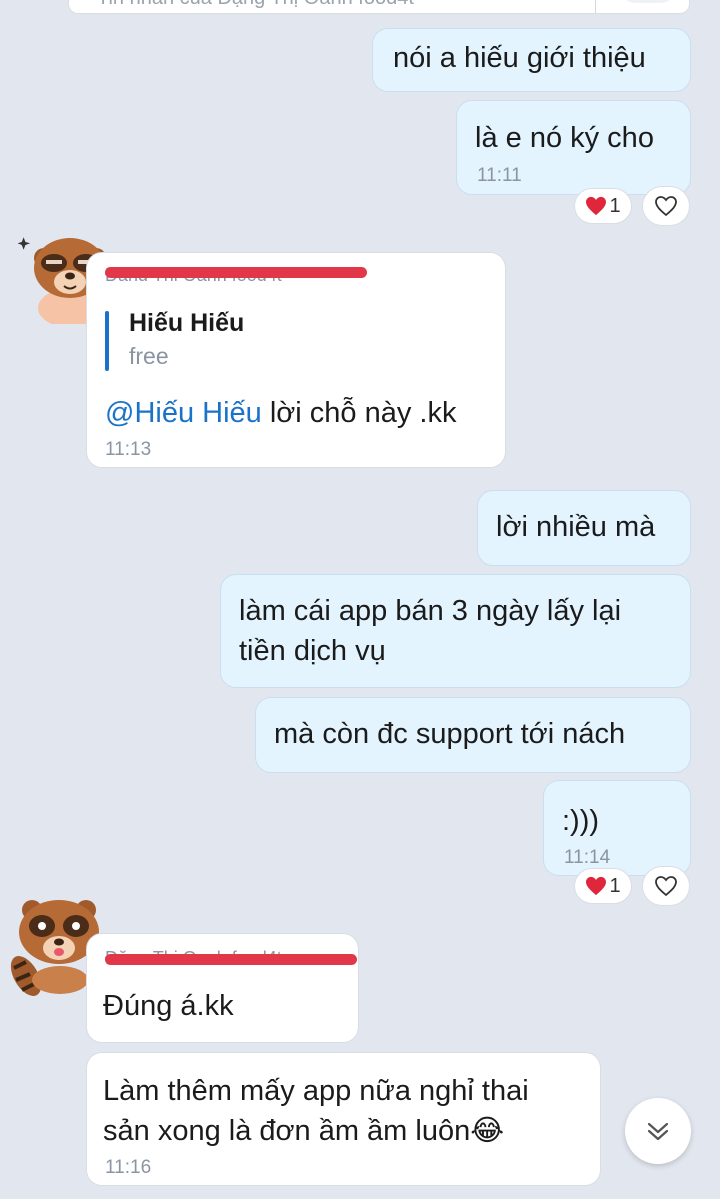  What do you see at coordinates (648, 1) in the screenshot?
I see `quoted-preview-action-button` at bounding box center [648, 1].